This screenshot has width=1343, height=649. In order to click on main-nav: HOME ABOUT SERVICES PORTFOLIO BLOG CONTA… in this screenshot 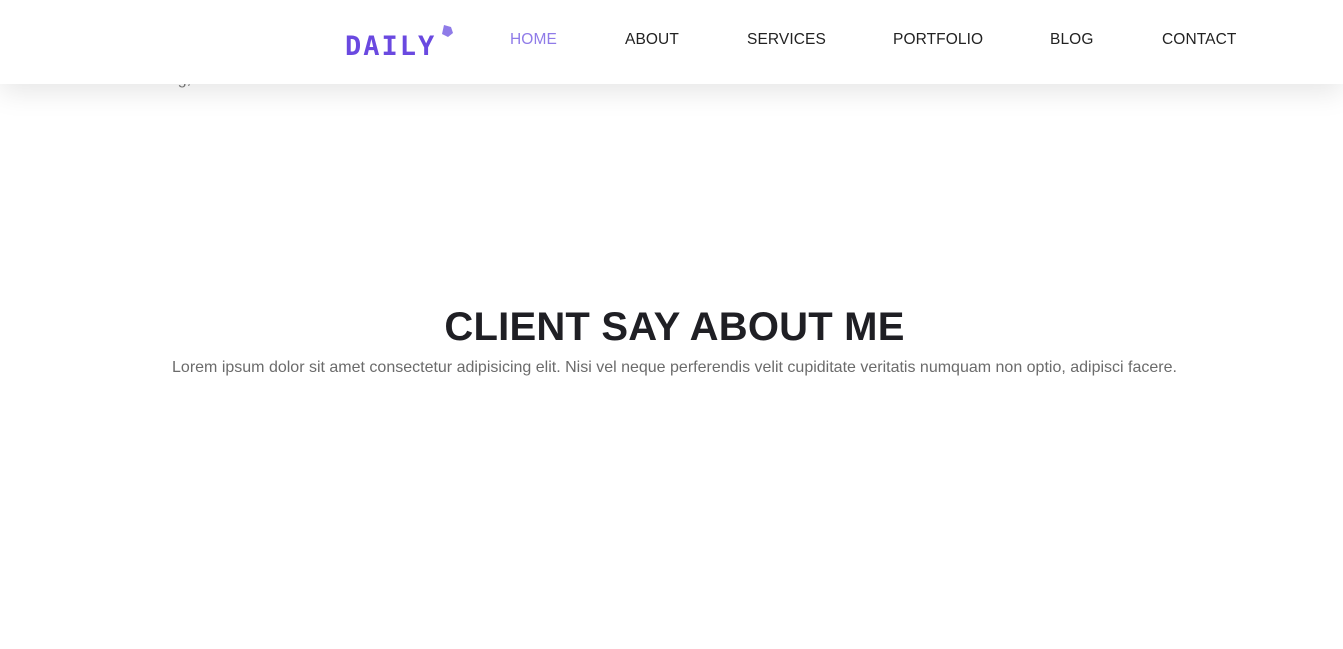, I will do `click(671, 42)`.